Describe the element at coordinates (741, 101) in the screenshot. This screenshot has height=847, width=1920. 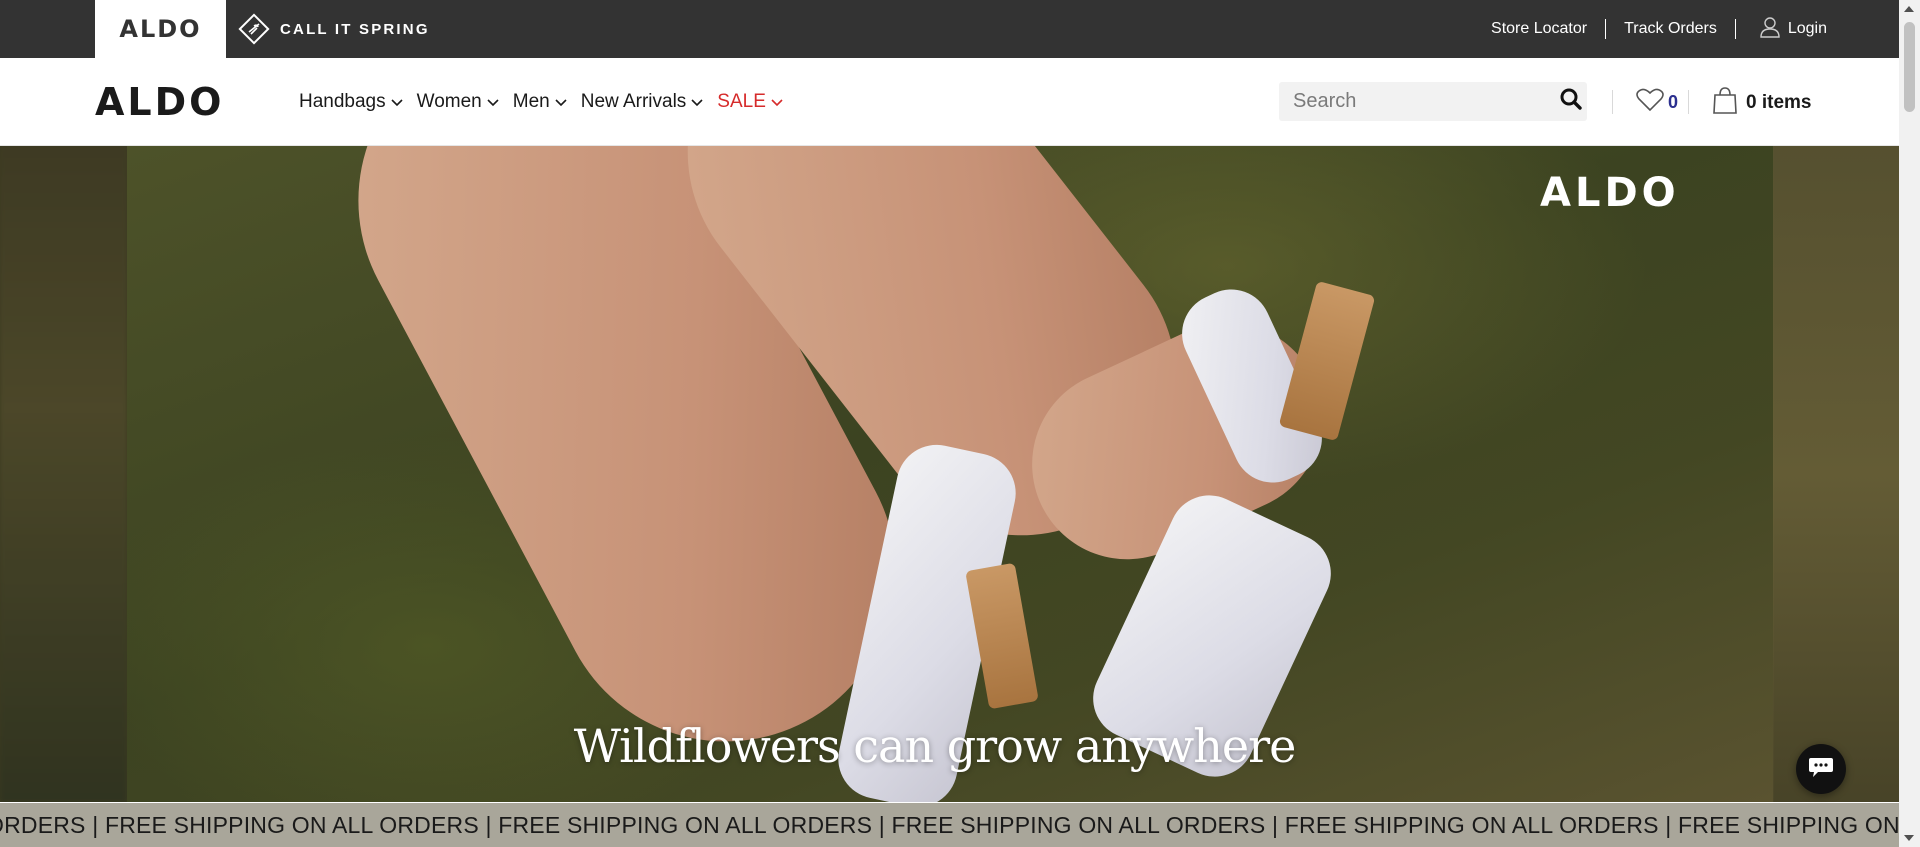
I see `nav-label: SALE` at that location.